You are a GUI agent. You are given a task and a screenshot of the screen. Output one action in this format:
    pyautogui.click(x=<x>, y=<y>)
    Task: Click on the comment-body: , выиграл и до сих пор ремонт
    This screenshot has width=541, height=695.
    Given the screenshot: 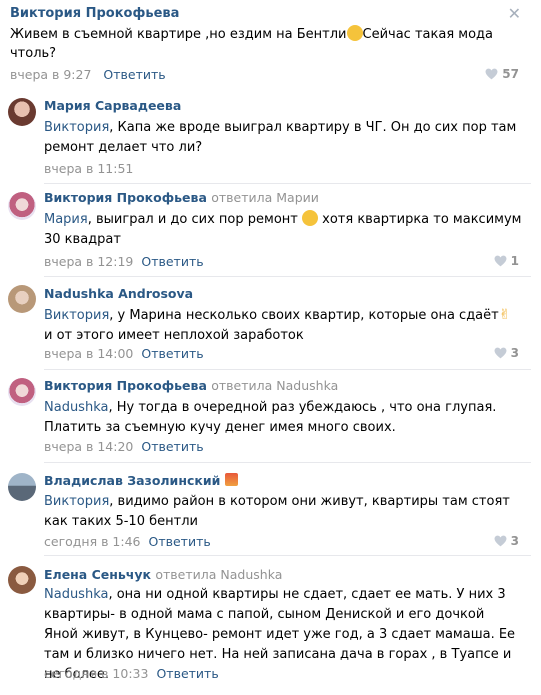 What is the action you would take?
    pyautogui.click(x=192, y=219)
    